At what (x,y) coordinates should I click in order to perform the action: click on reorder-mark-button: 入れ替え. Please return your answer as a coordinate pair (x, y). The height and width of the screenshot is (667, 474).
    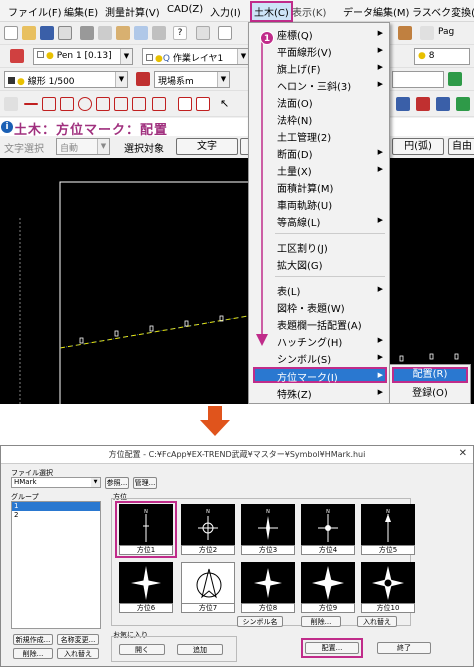
    Looking at the image, I should click on (377, 621).